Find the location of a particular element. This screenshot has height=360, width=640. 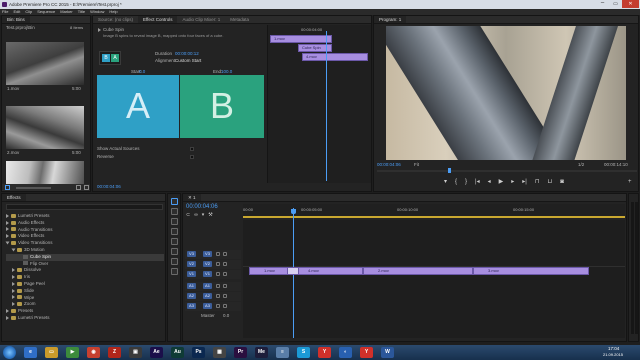

list-view-icon is located at coordinates (7, 187).